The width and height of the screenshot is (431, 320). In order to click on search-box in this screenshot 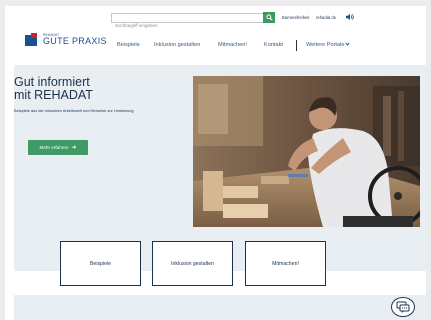, I will do `click(188, 21)`.